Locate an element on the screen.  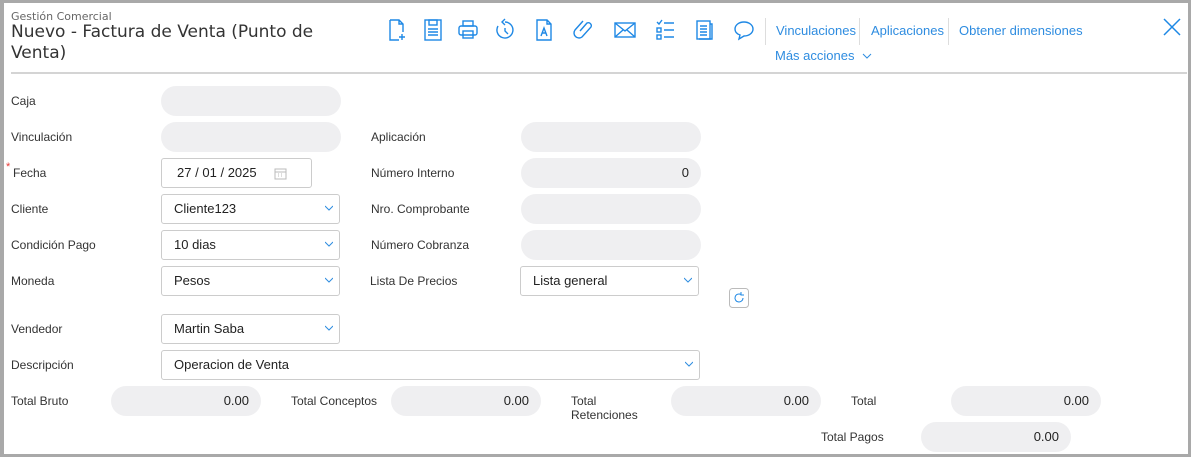
month: 01 is located at coordinates (209, 172).